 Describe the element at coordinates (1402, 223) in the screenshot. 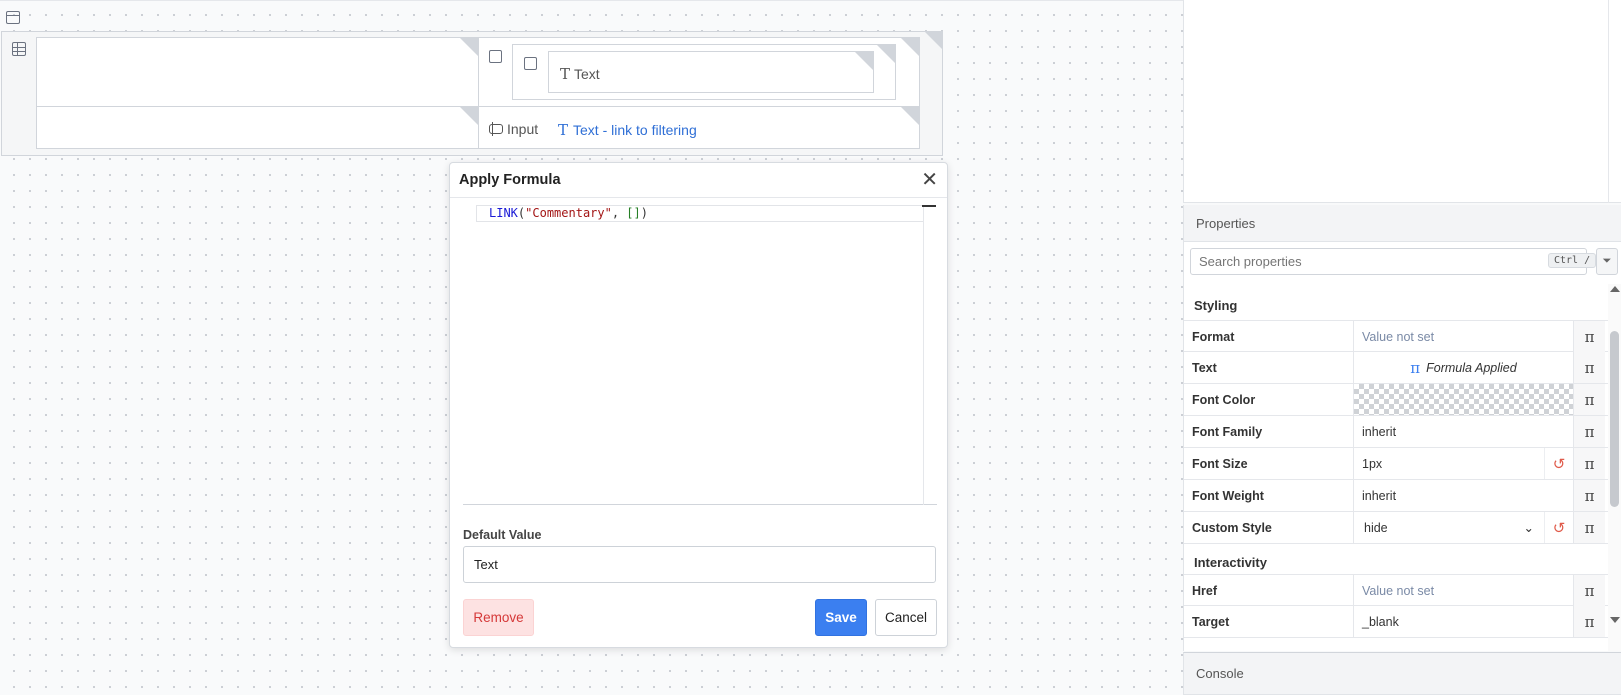

I see `properties-header: Properties` at that location.